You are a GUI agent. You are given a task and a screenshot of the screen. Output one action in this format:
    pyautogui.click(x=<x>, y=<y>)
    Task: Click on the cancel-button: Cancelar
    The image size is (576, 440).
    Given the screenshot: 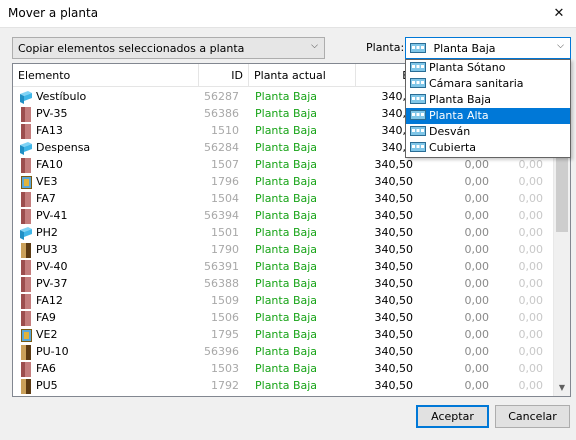 What is the action you would take?
    pyautogui.click(x=532, y=416)
    